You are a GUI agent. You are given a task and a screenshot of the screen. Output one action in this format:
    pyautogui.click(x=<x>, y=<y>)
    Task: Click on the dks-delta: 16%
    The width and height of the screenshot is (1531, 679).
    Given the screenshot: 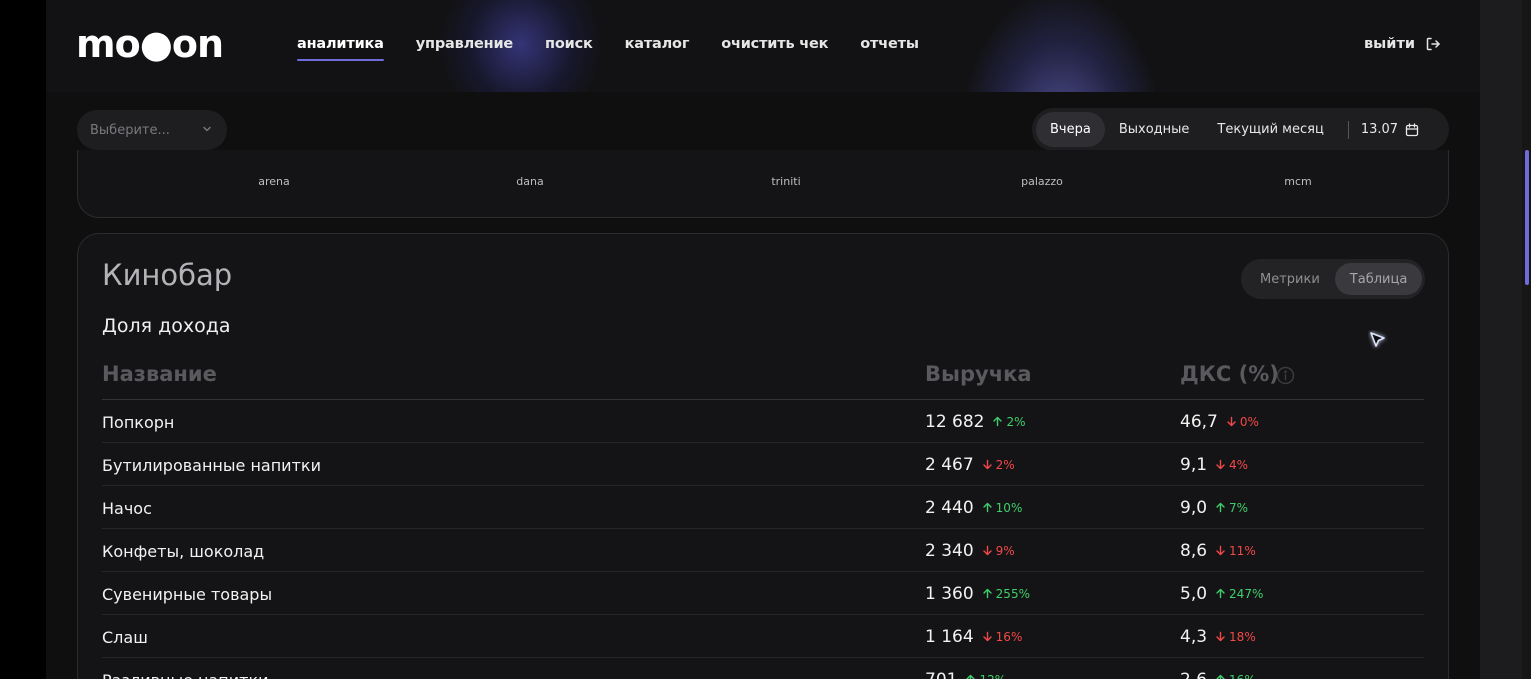 What is the action you would take?
    pyautogui.click(x=1235, y=676)
    